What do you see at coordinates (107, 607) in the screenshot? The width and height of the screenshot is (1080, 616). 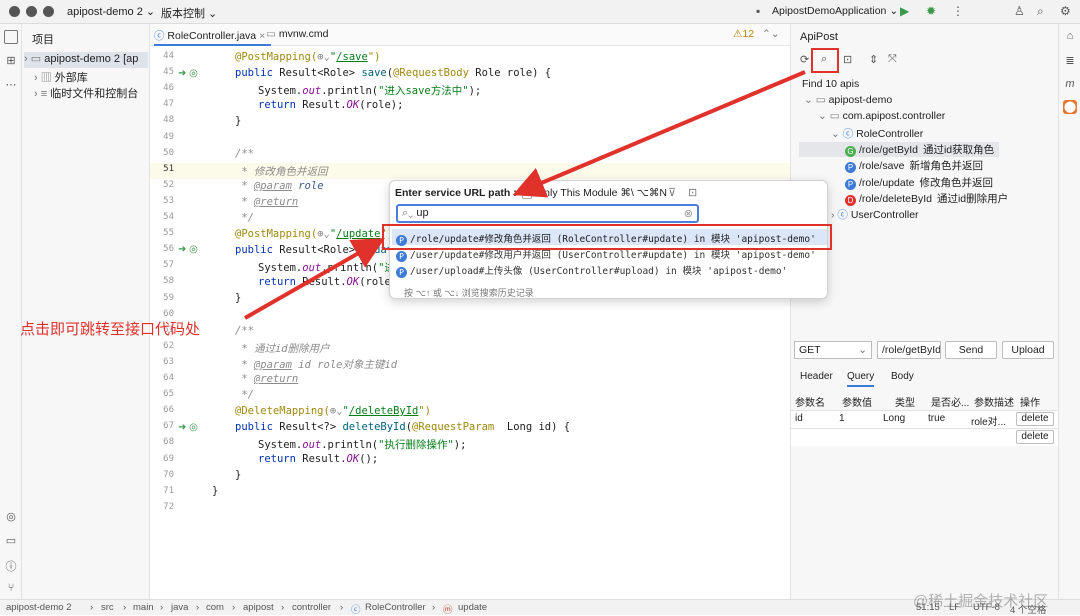 I see `breadcrumb-src: src` at bounding box center [107, 607].